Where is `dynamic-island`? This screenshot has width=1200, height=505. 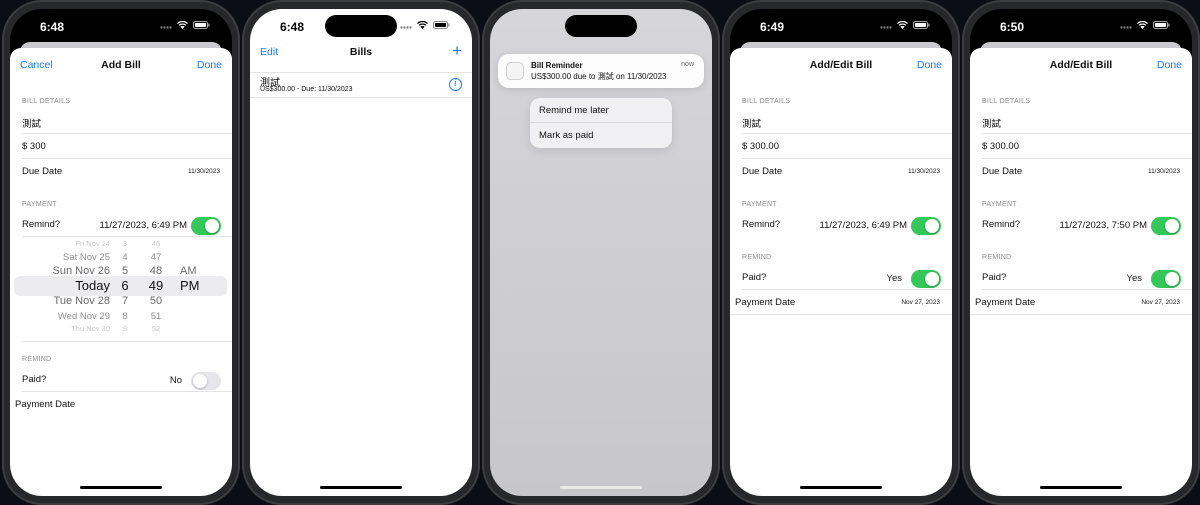 dynamic-island is located at coordinates (361, 26).